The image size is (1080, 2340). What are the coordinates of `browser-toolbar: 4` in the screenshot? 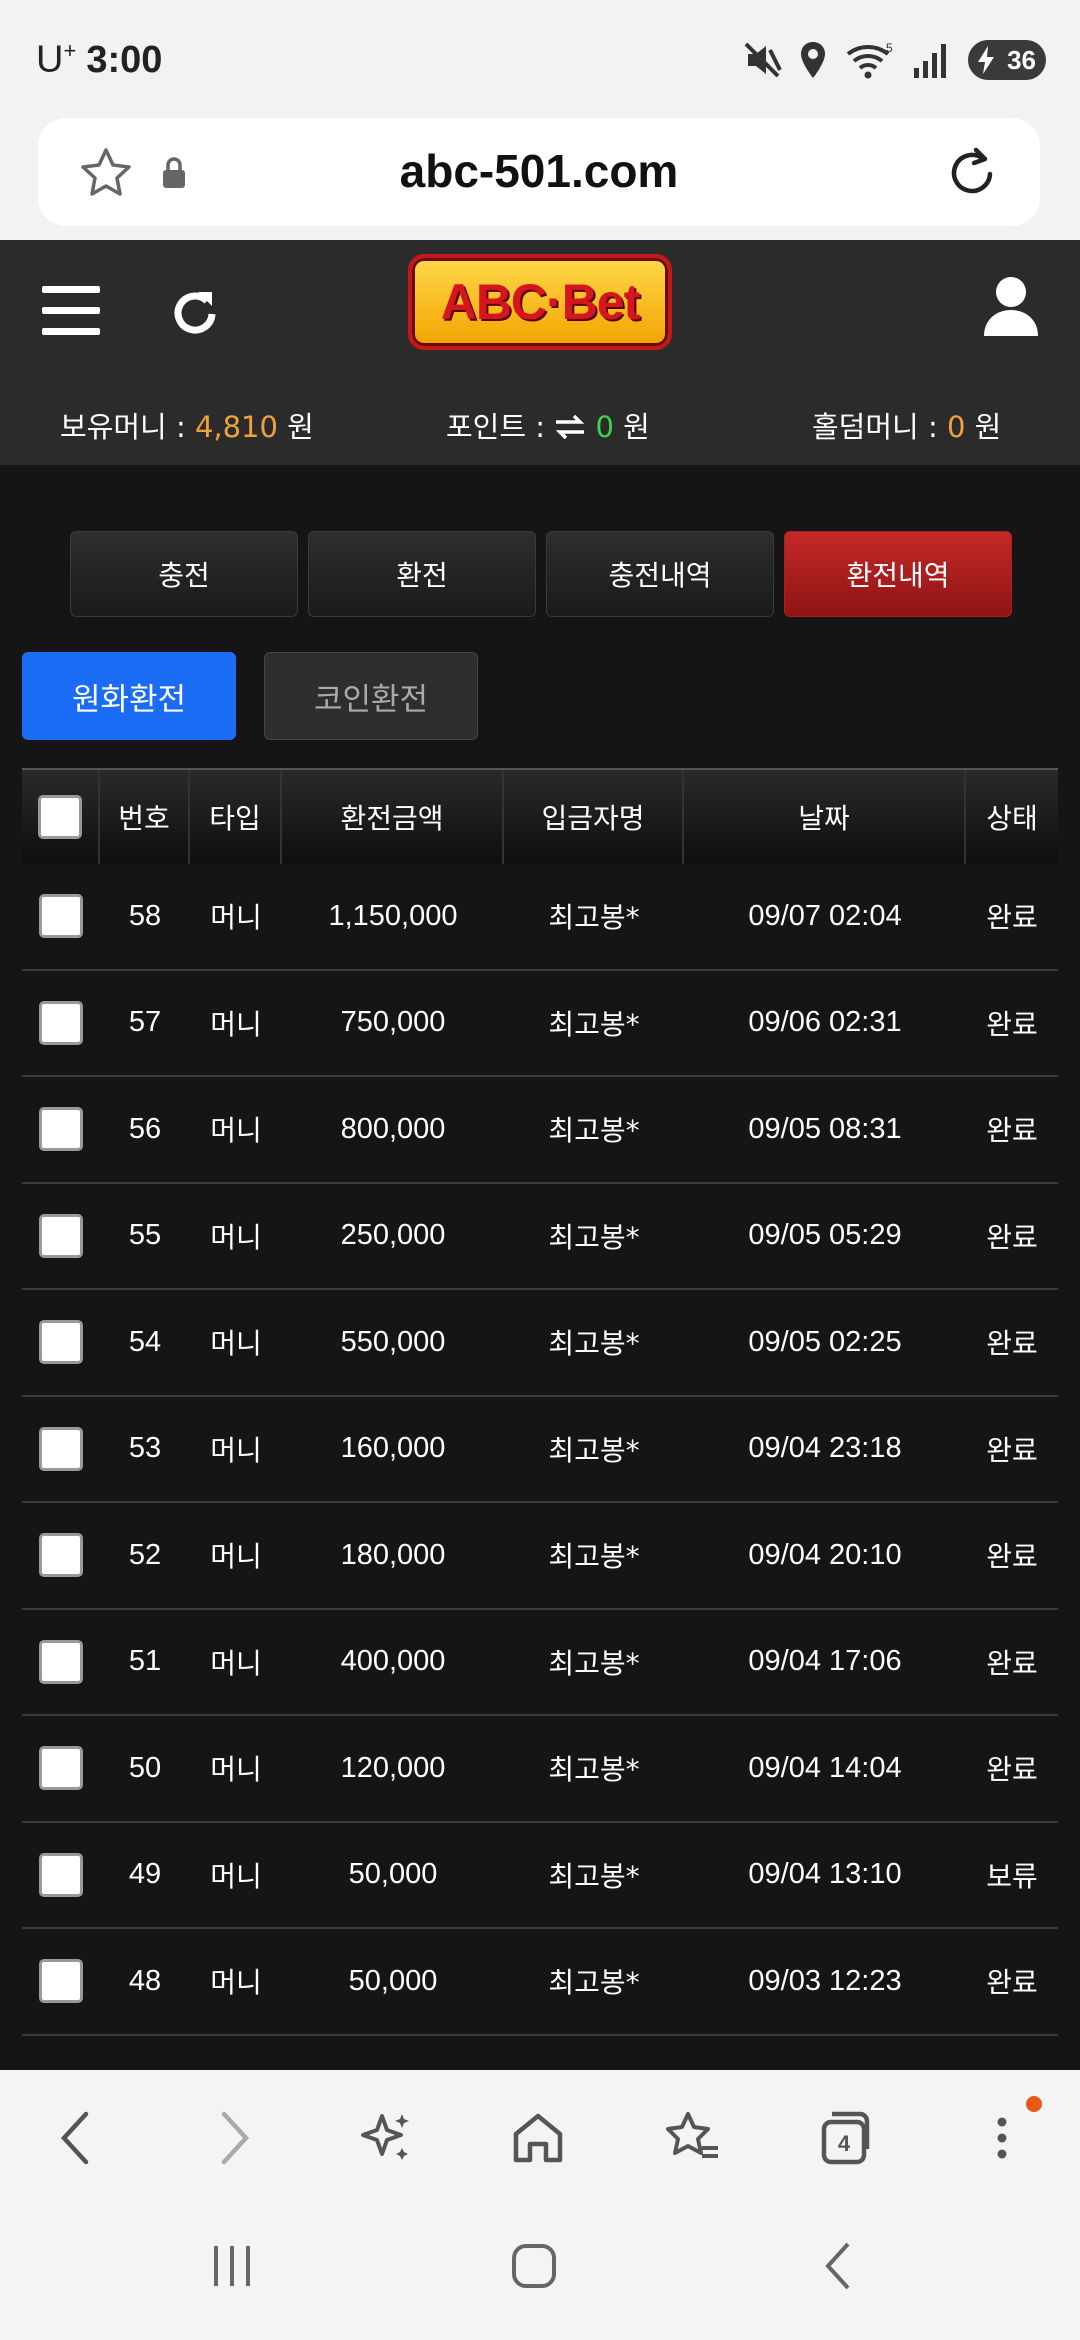 It's located at (540, 2140).